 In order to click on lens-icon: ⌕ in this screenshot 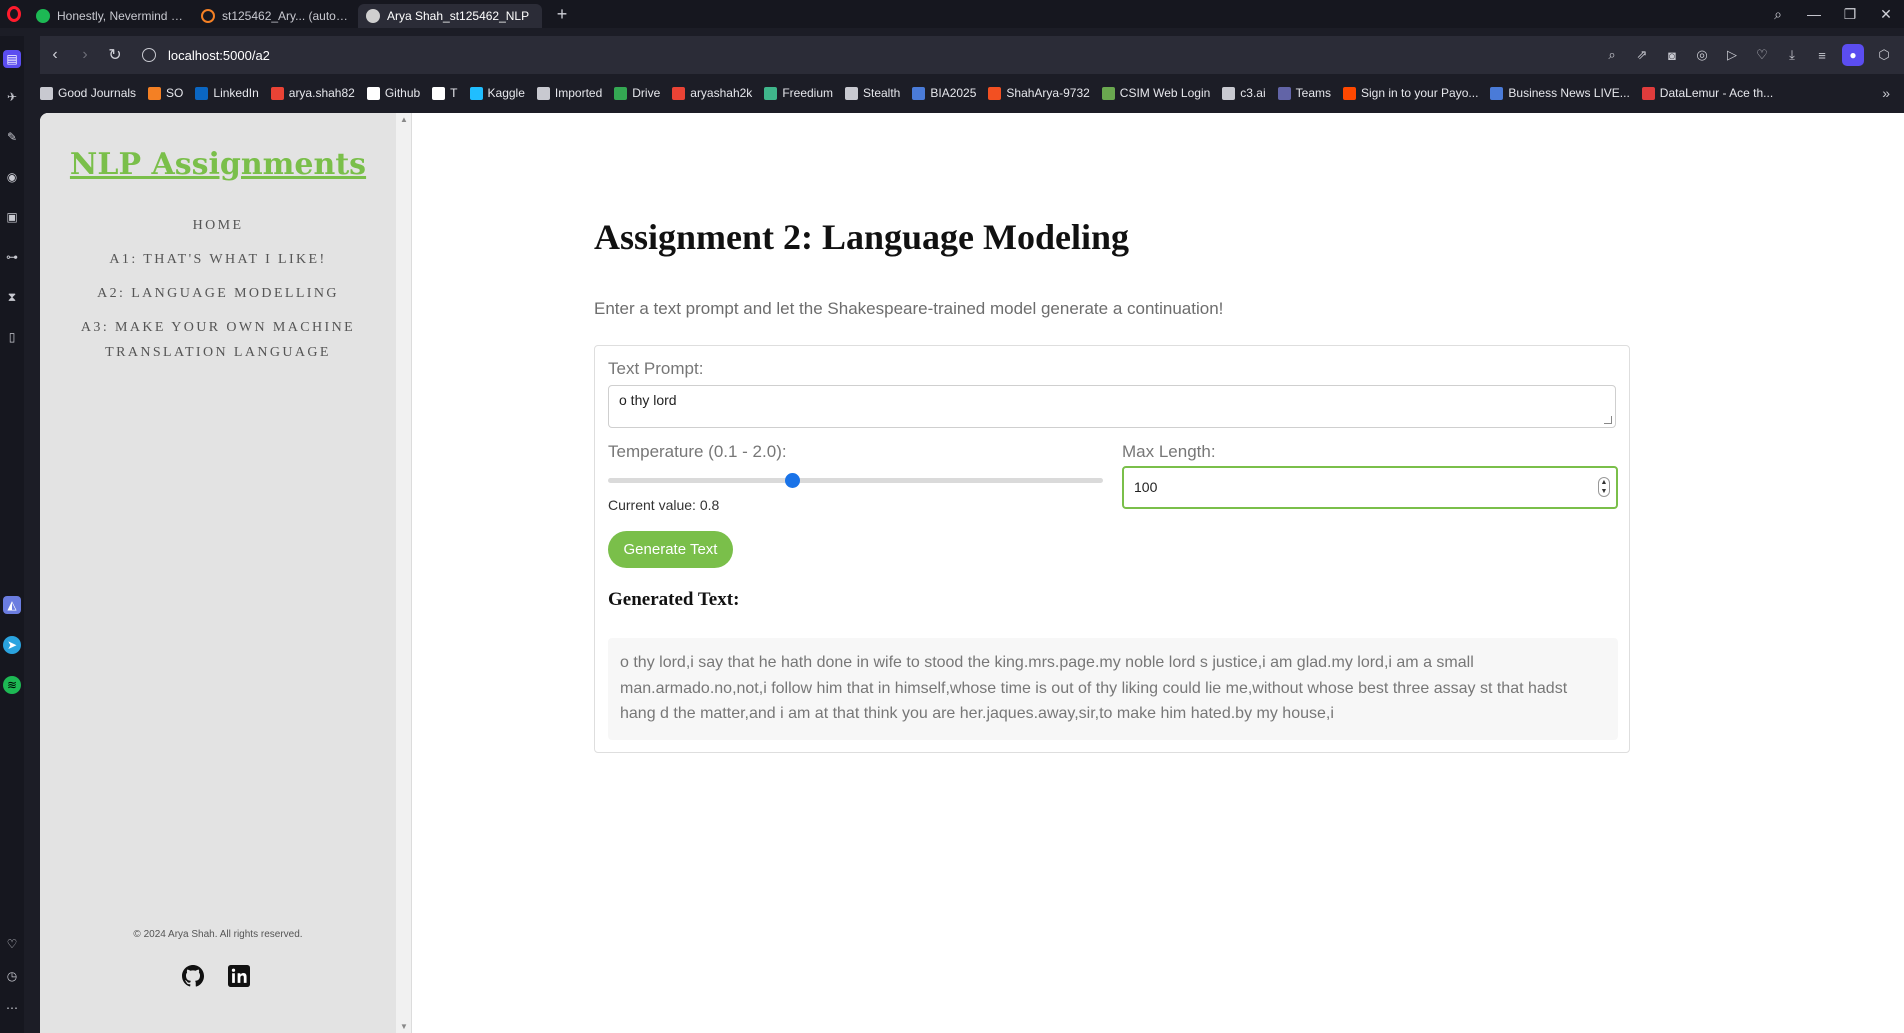, I will do `click(1612, 55)`.